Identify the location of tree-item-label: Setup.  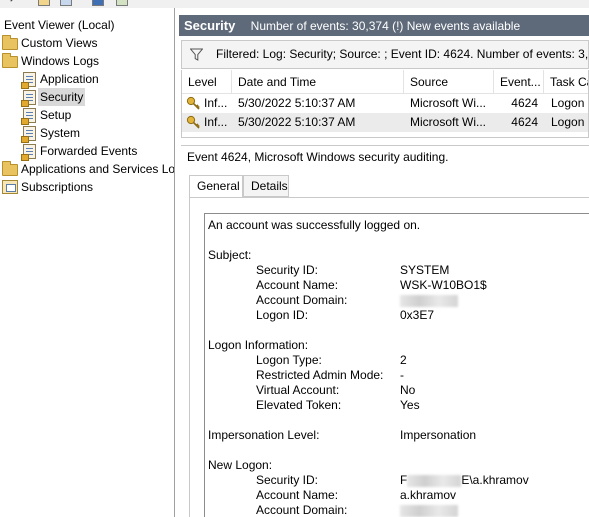
(56, 115).